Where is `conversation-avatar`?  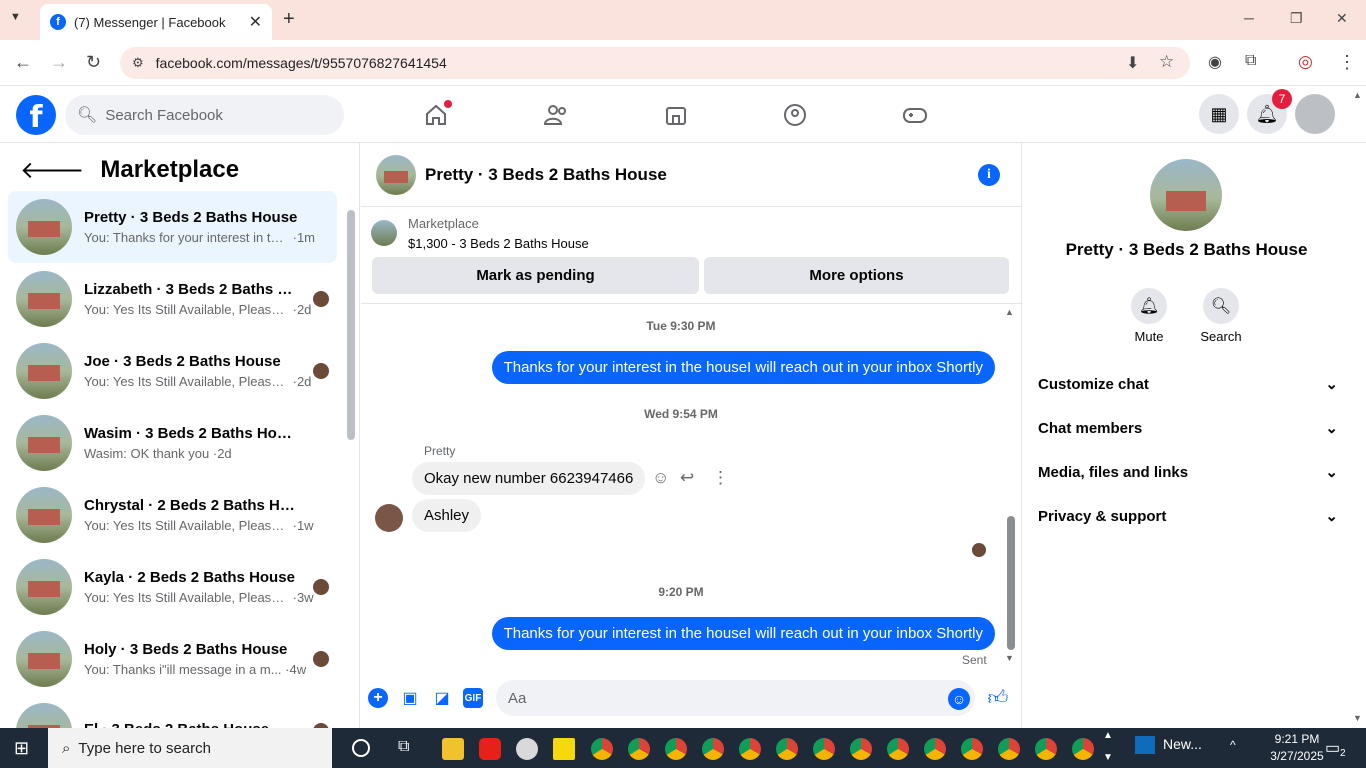 conversation-avatar is located at coordinates (44, 371).